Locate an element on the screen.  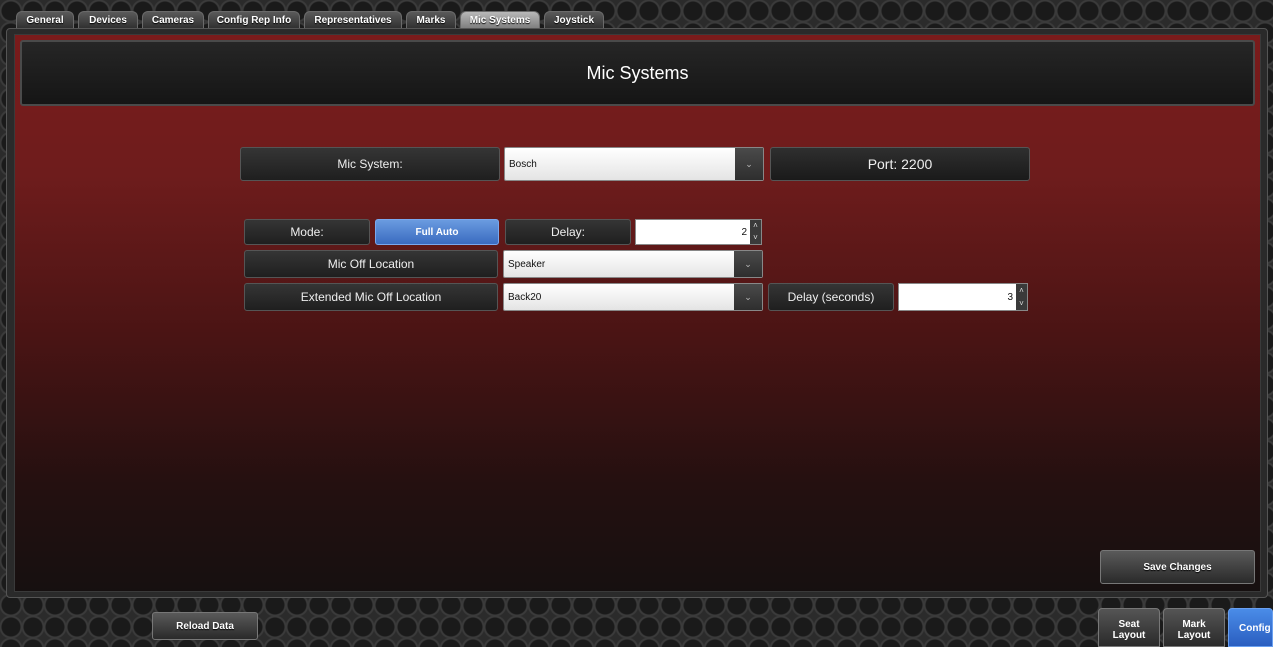
delay-label: Delay: is located at coordinates (568, 232).